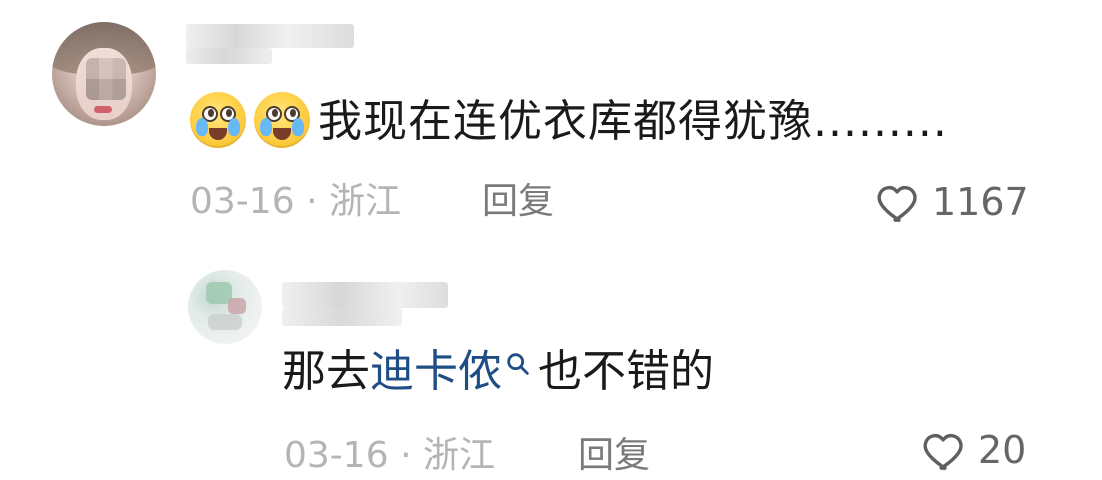 The image size is (1102, 480). I want to click on like-button: 20, so click(974, 450).